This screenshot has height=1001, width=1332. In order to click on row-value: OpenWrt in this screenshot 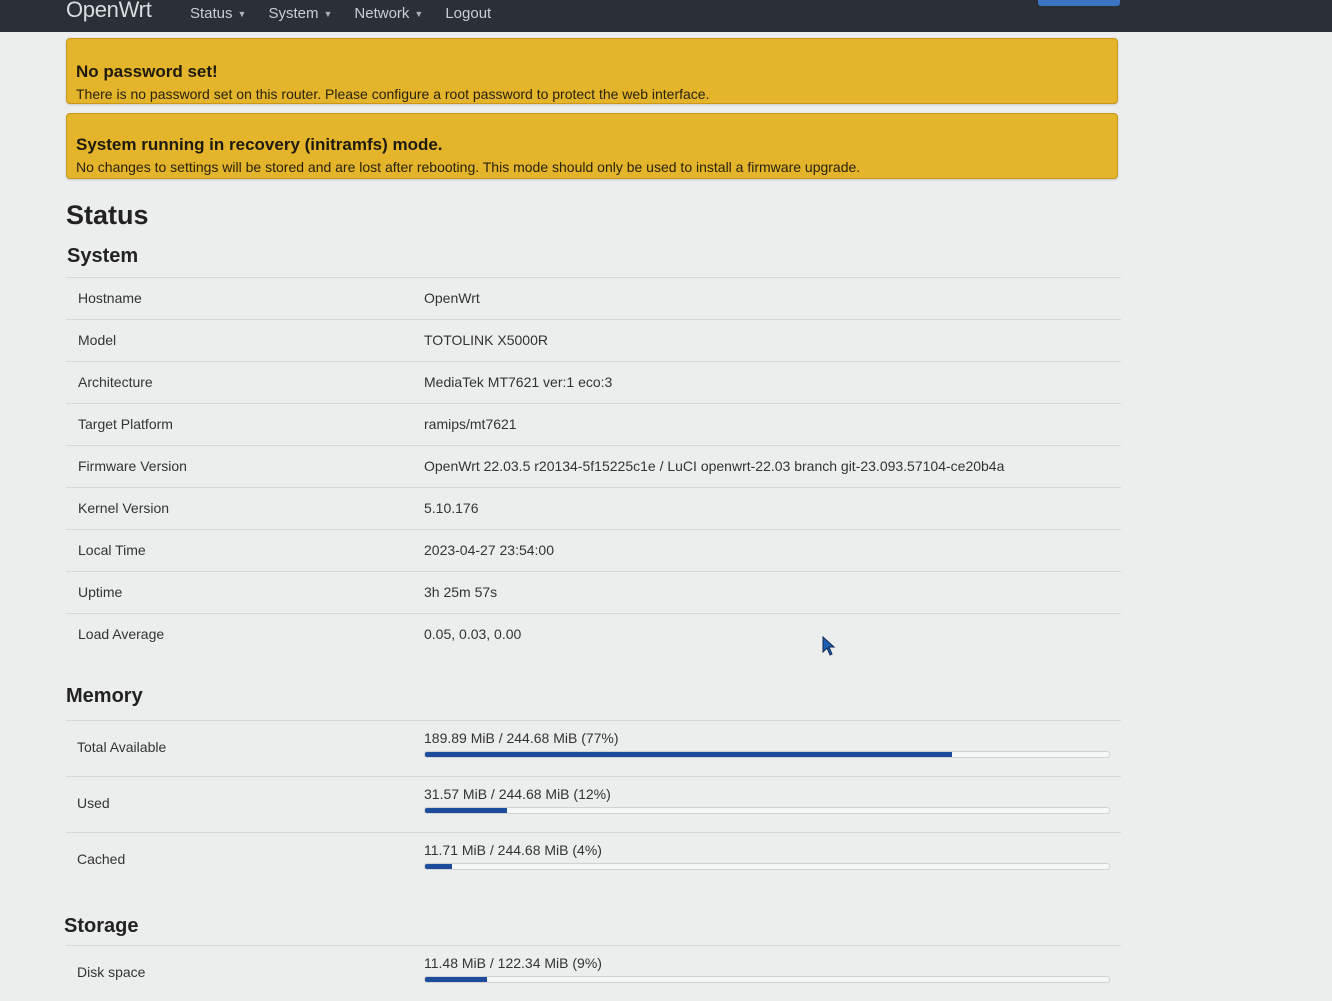, I will do `click(452, 298)`.